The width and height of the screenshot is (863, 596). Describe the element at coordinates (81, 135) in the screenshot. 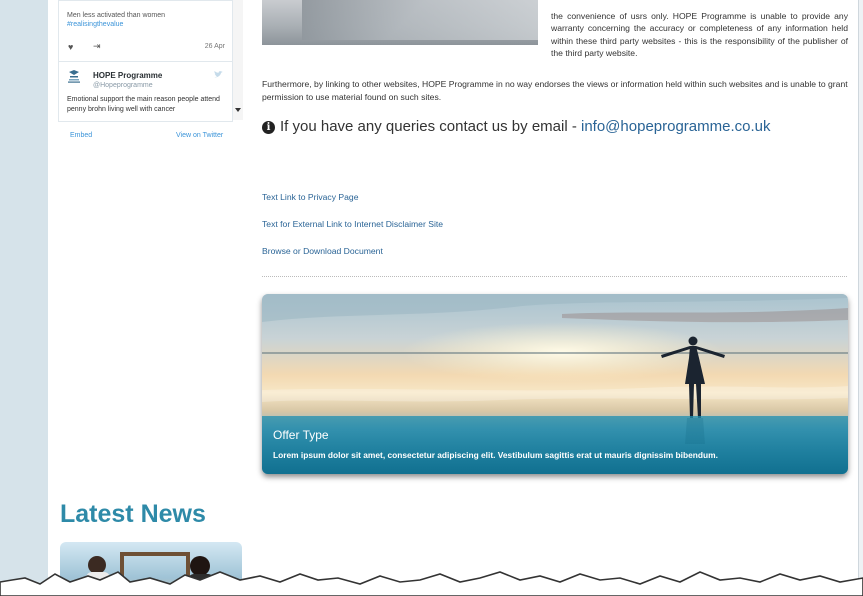

I see `embed-link: Embed` at that location.